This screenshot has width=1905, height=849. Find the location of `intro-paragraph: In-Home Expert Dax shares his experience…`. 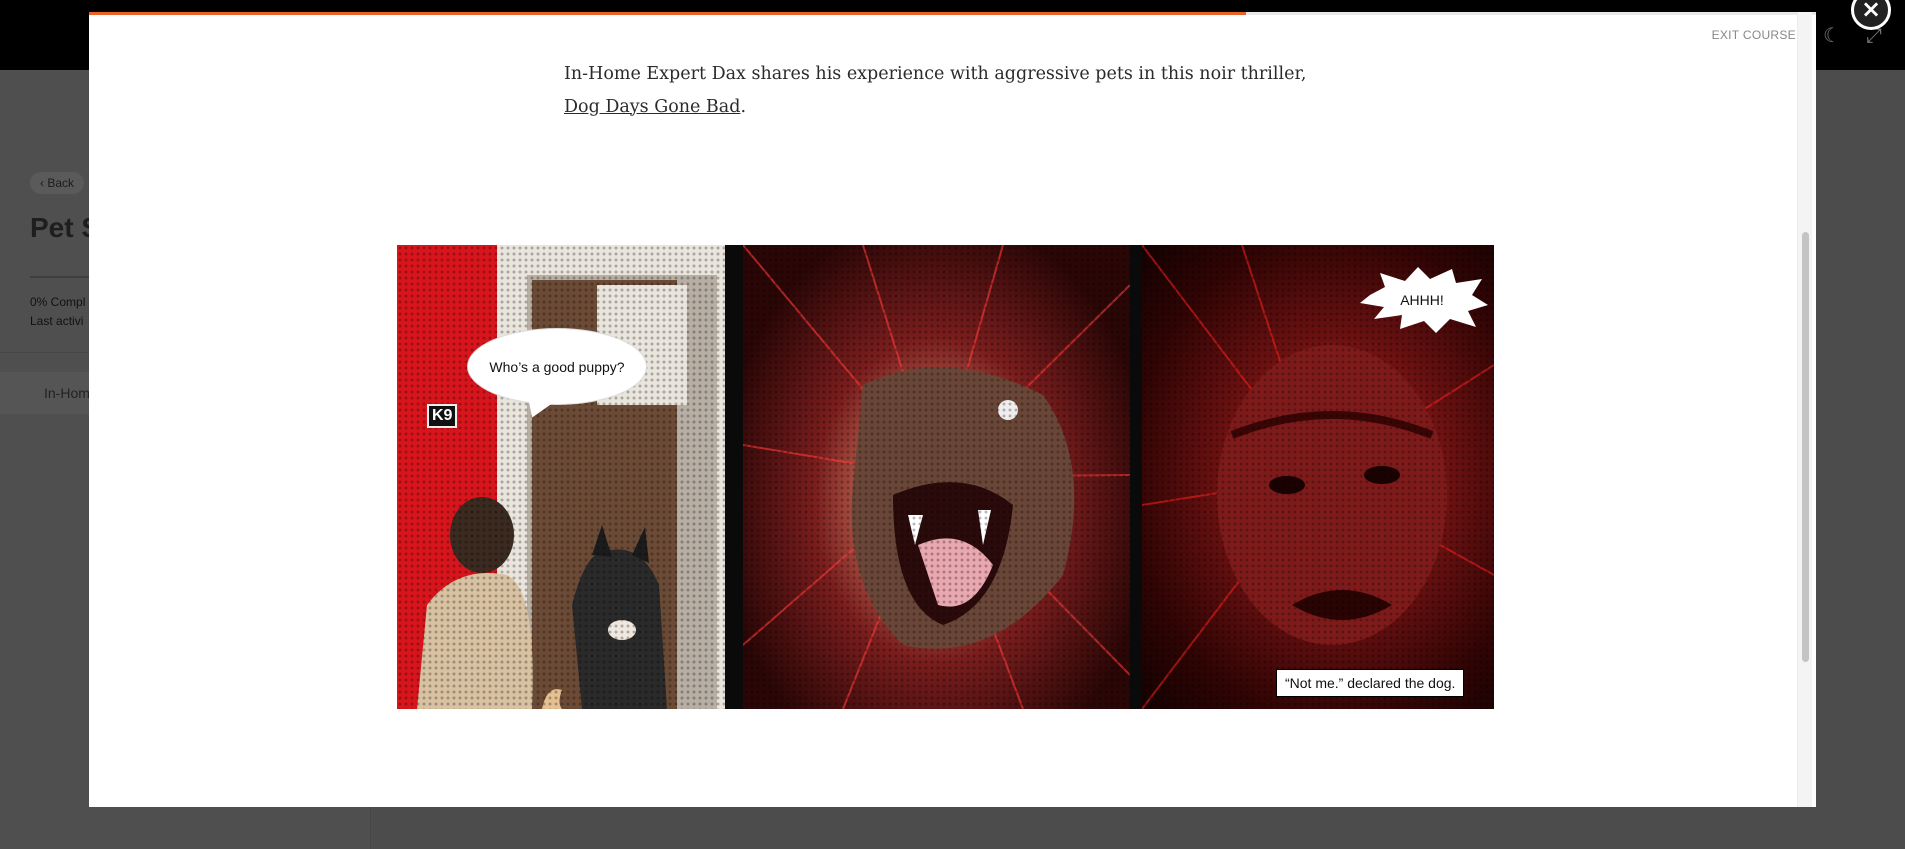

intro-paragraph: In-Home Expert Dax shares his experience… is located at coordinates (954, 91).